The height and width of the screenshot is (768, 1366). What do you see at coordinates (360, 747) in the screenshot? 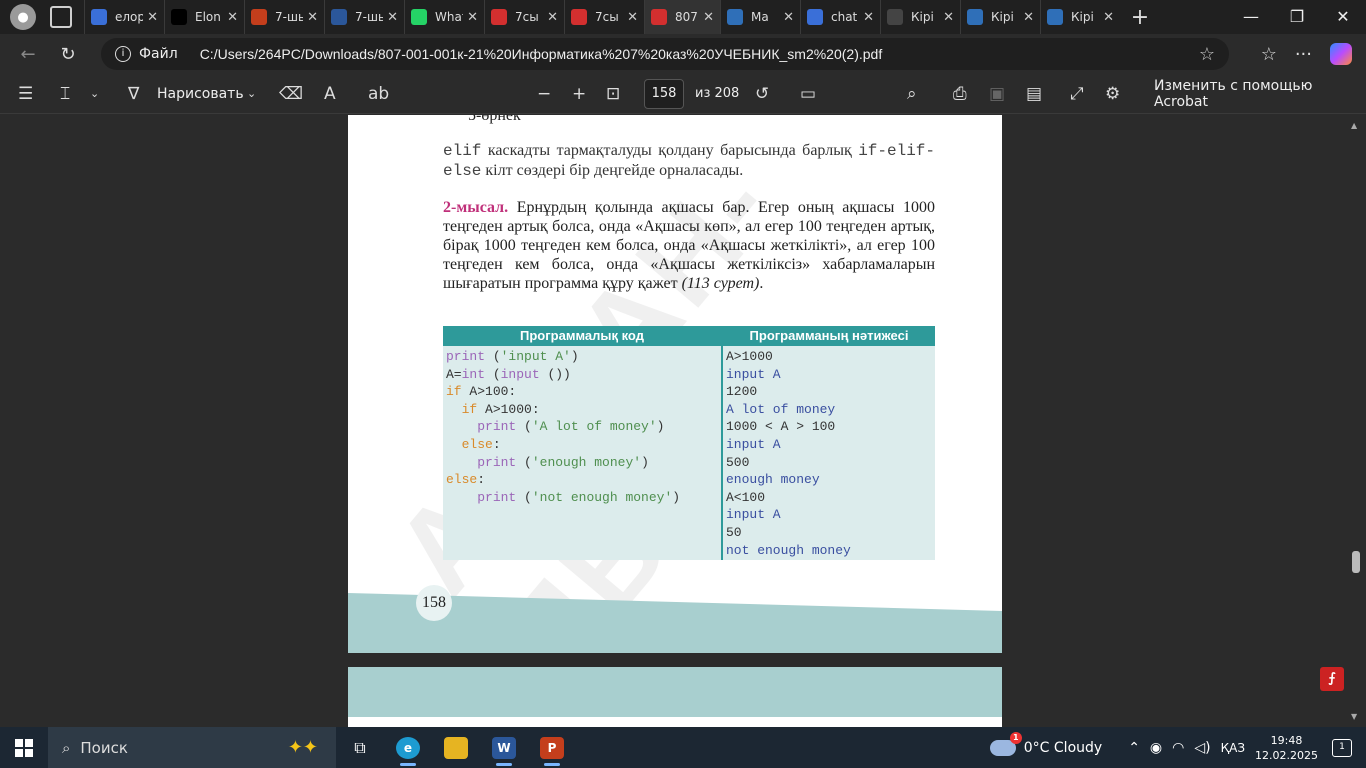
I see `task-view-button: ⧉` at bounding box center [360, 747].